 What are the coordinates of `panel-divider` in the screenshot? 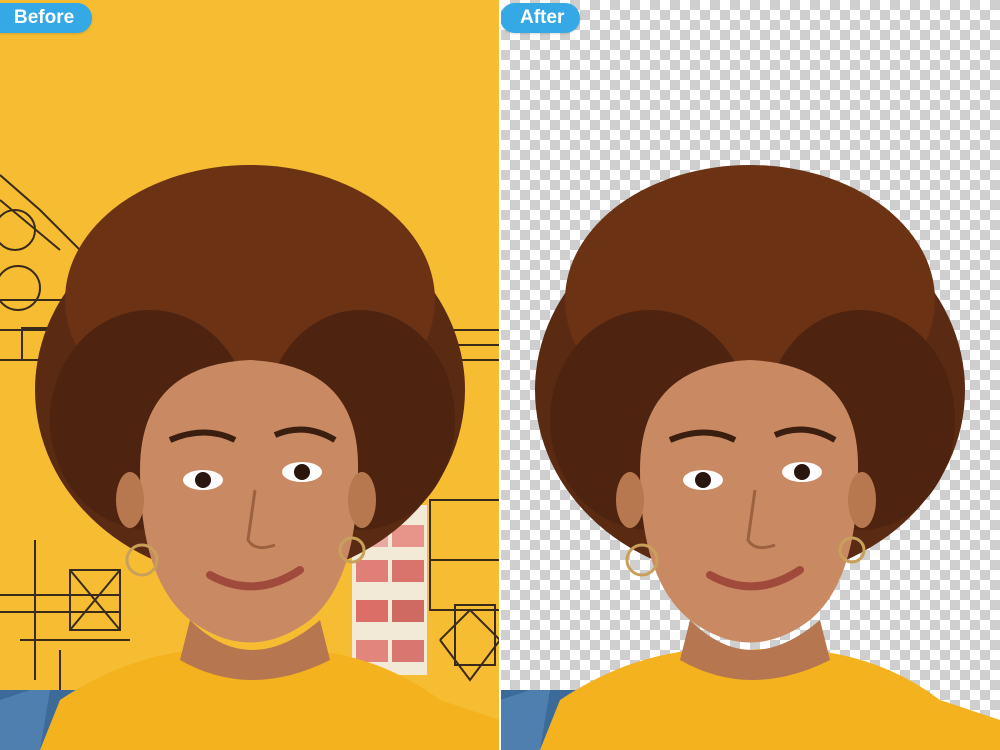 It's located at (500, 375).